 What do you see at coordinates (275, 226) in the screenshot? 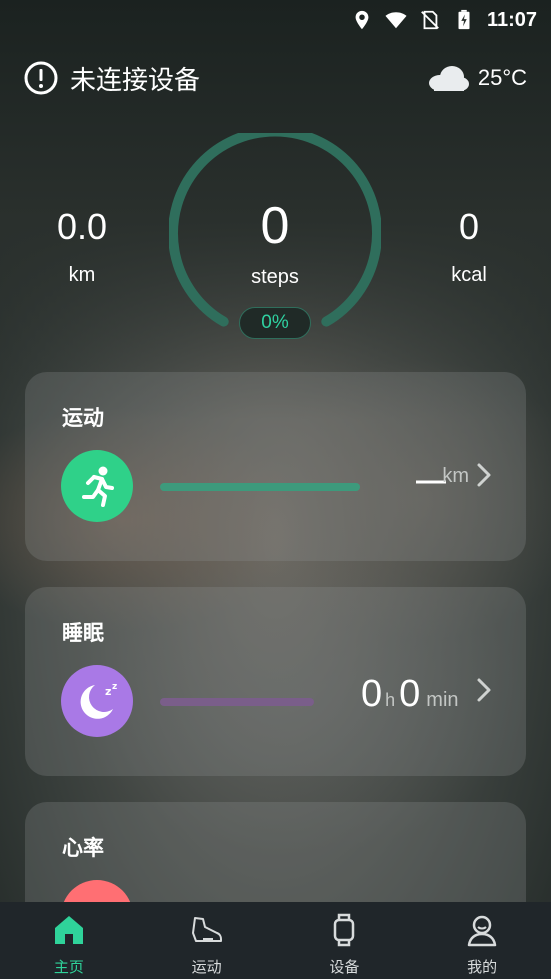
I see `steps-value: 0` at bounding box center [275, 226].